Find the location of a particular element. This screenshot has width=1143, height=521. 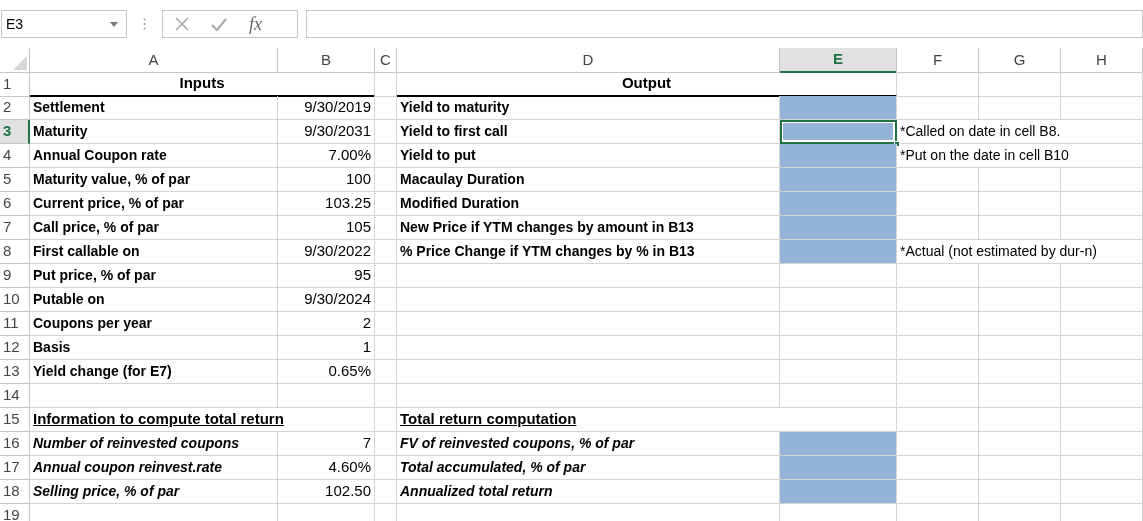

row-header: 17 is located at coordinates (15, 468).